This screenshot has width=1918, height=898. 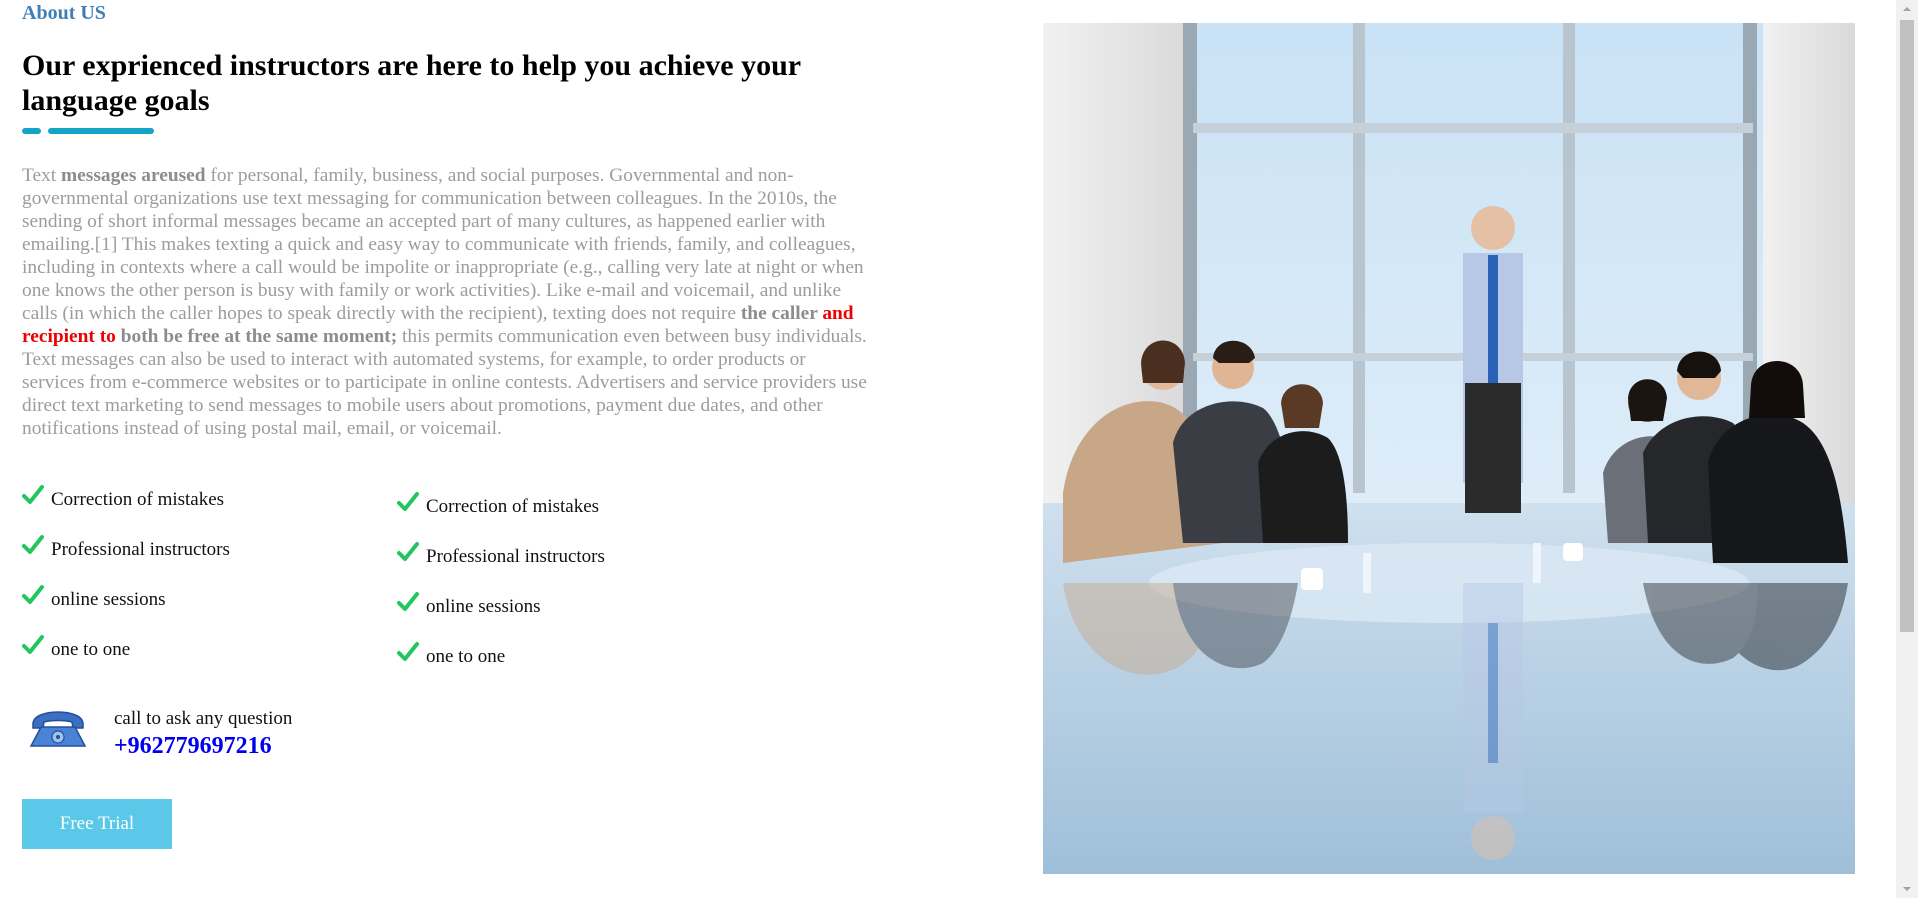 What do you see at coordinates (1907, 889) in the screenshot?
I see `scroll-down-arrow-icon` at bounding box center [1907, 889].